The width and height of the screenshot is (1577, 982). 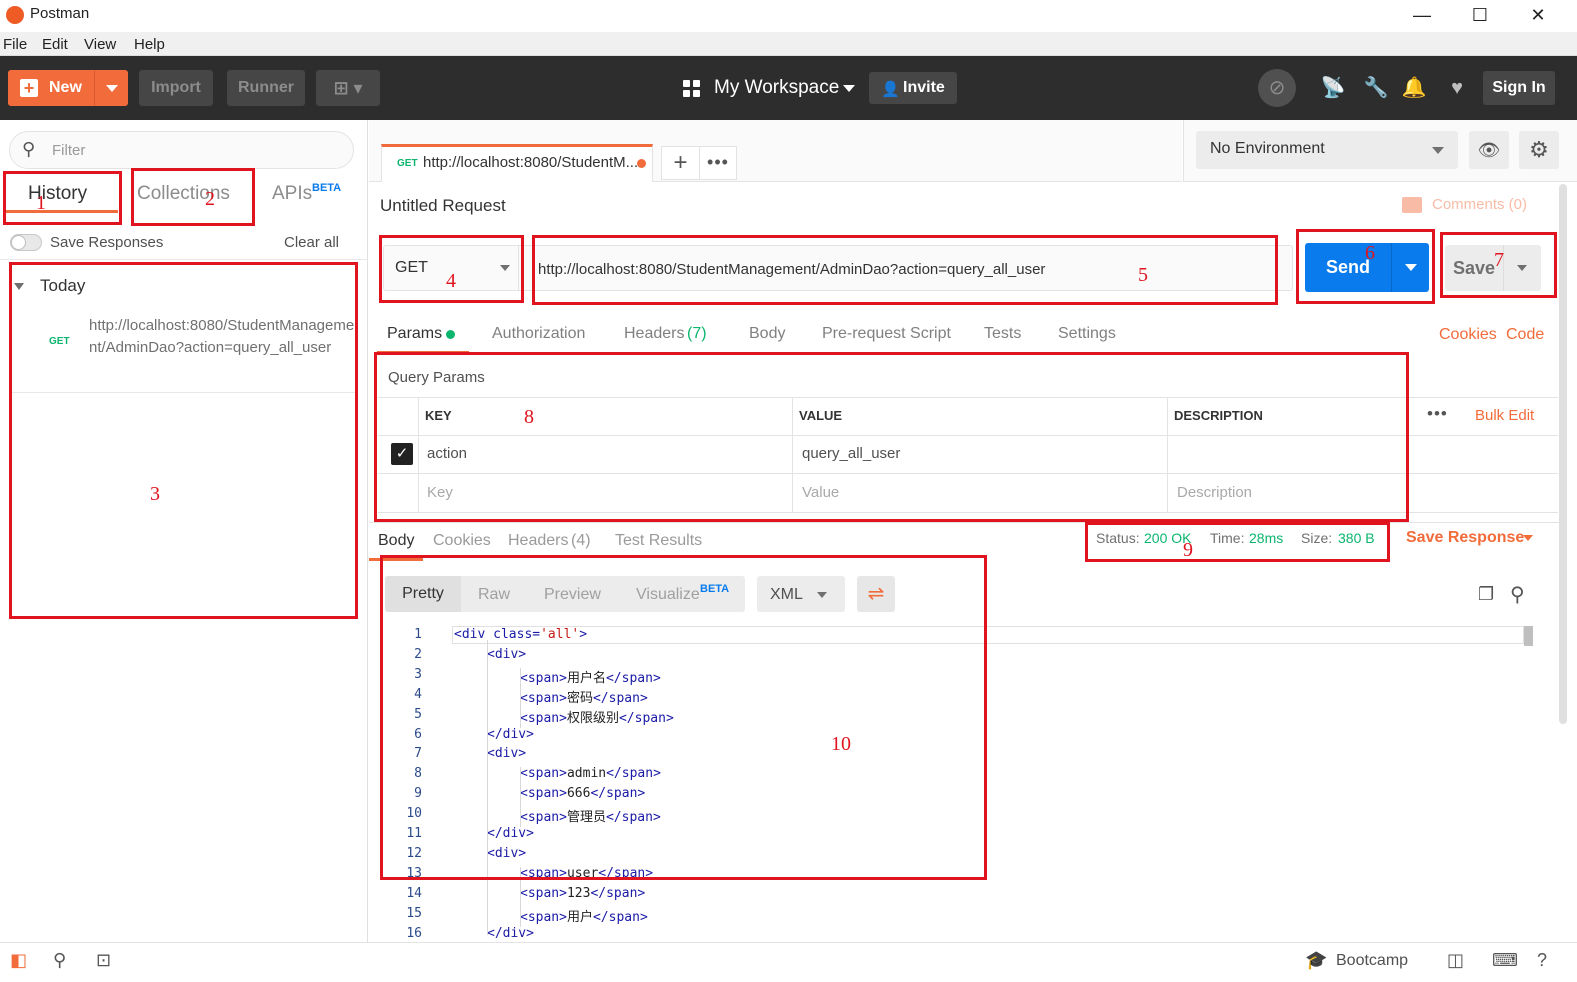 I want to click on cookies-link: Cookies, so click(x=1468, y=335).